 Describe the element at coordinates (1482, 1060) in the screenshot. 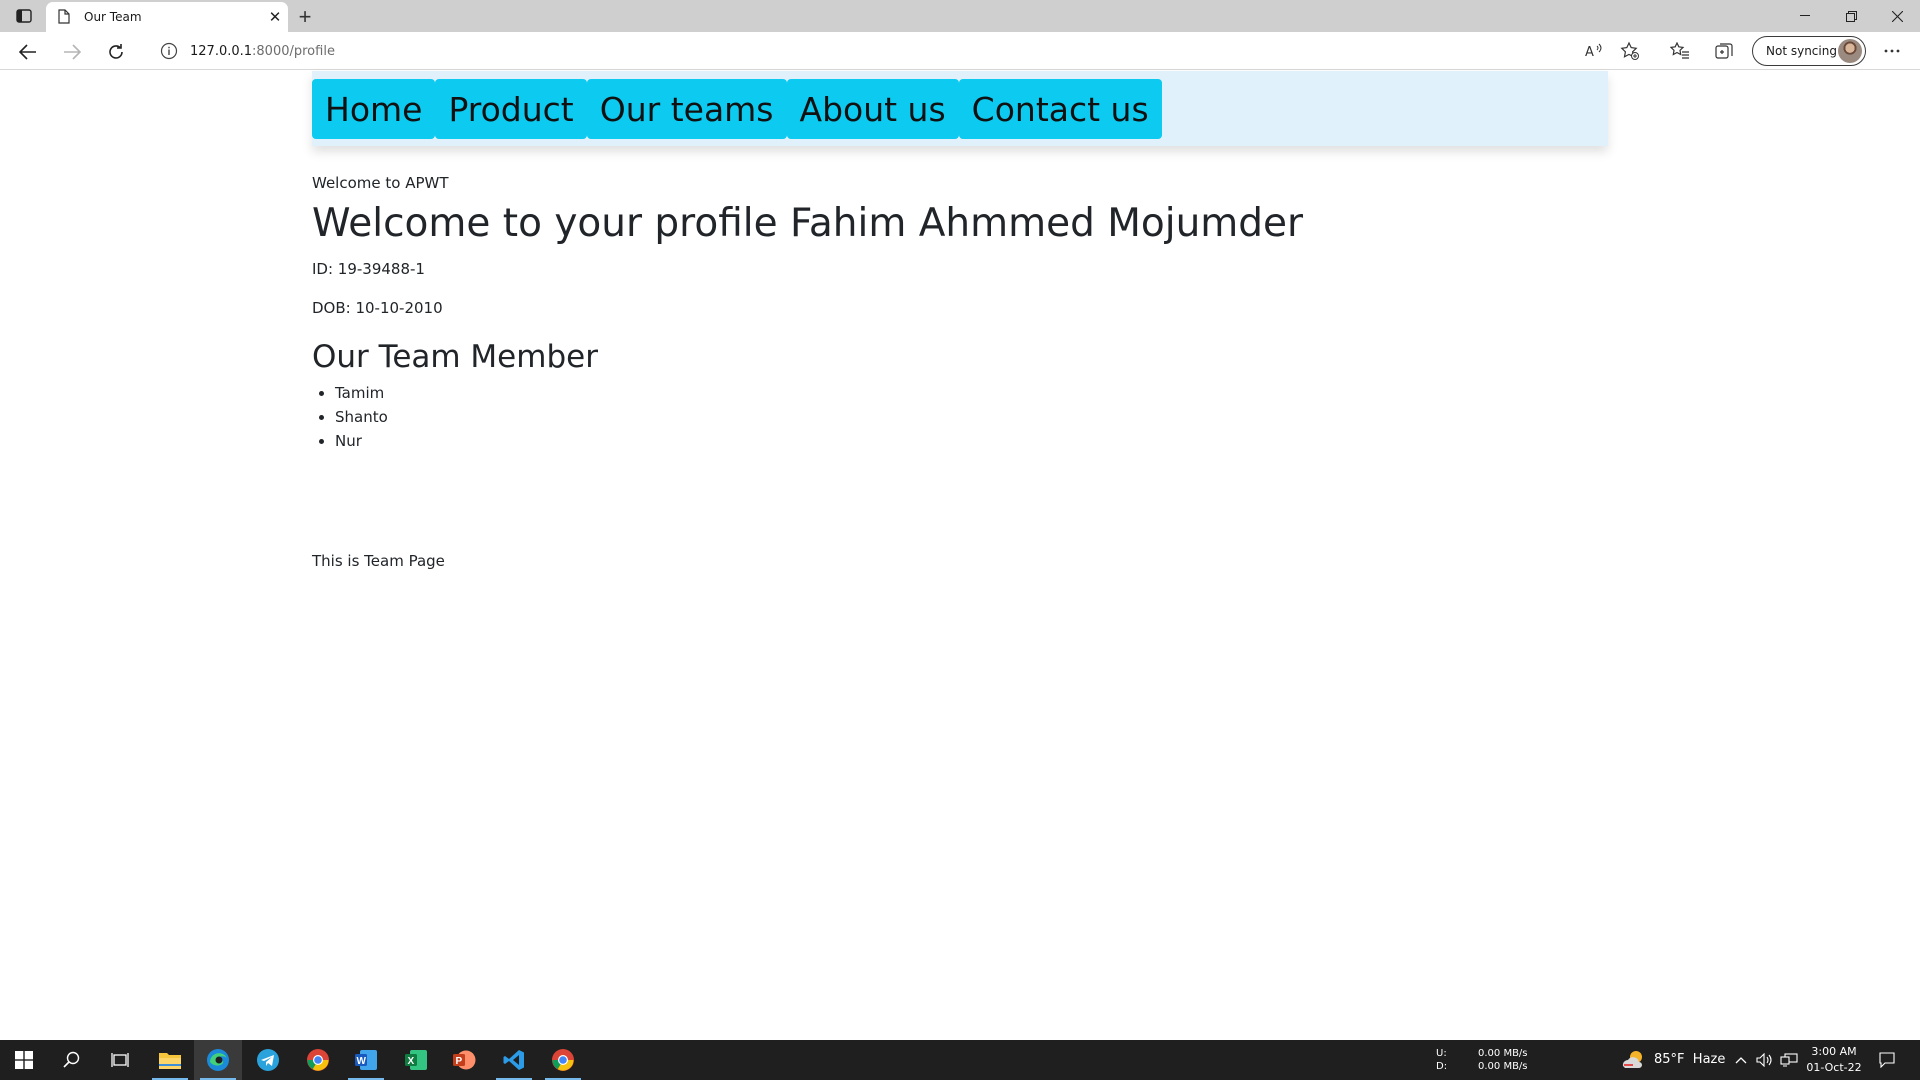

I see `network-speed-widget: U: D: 0.00 MB/s 0.00 MB/s` at that location.